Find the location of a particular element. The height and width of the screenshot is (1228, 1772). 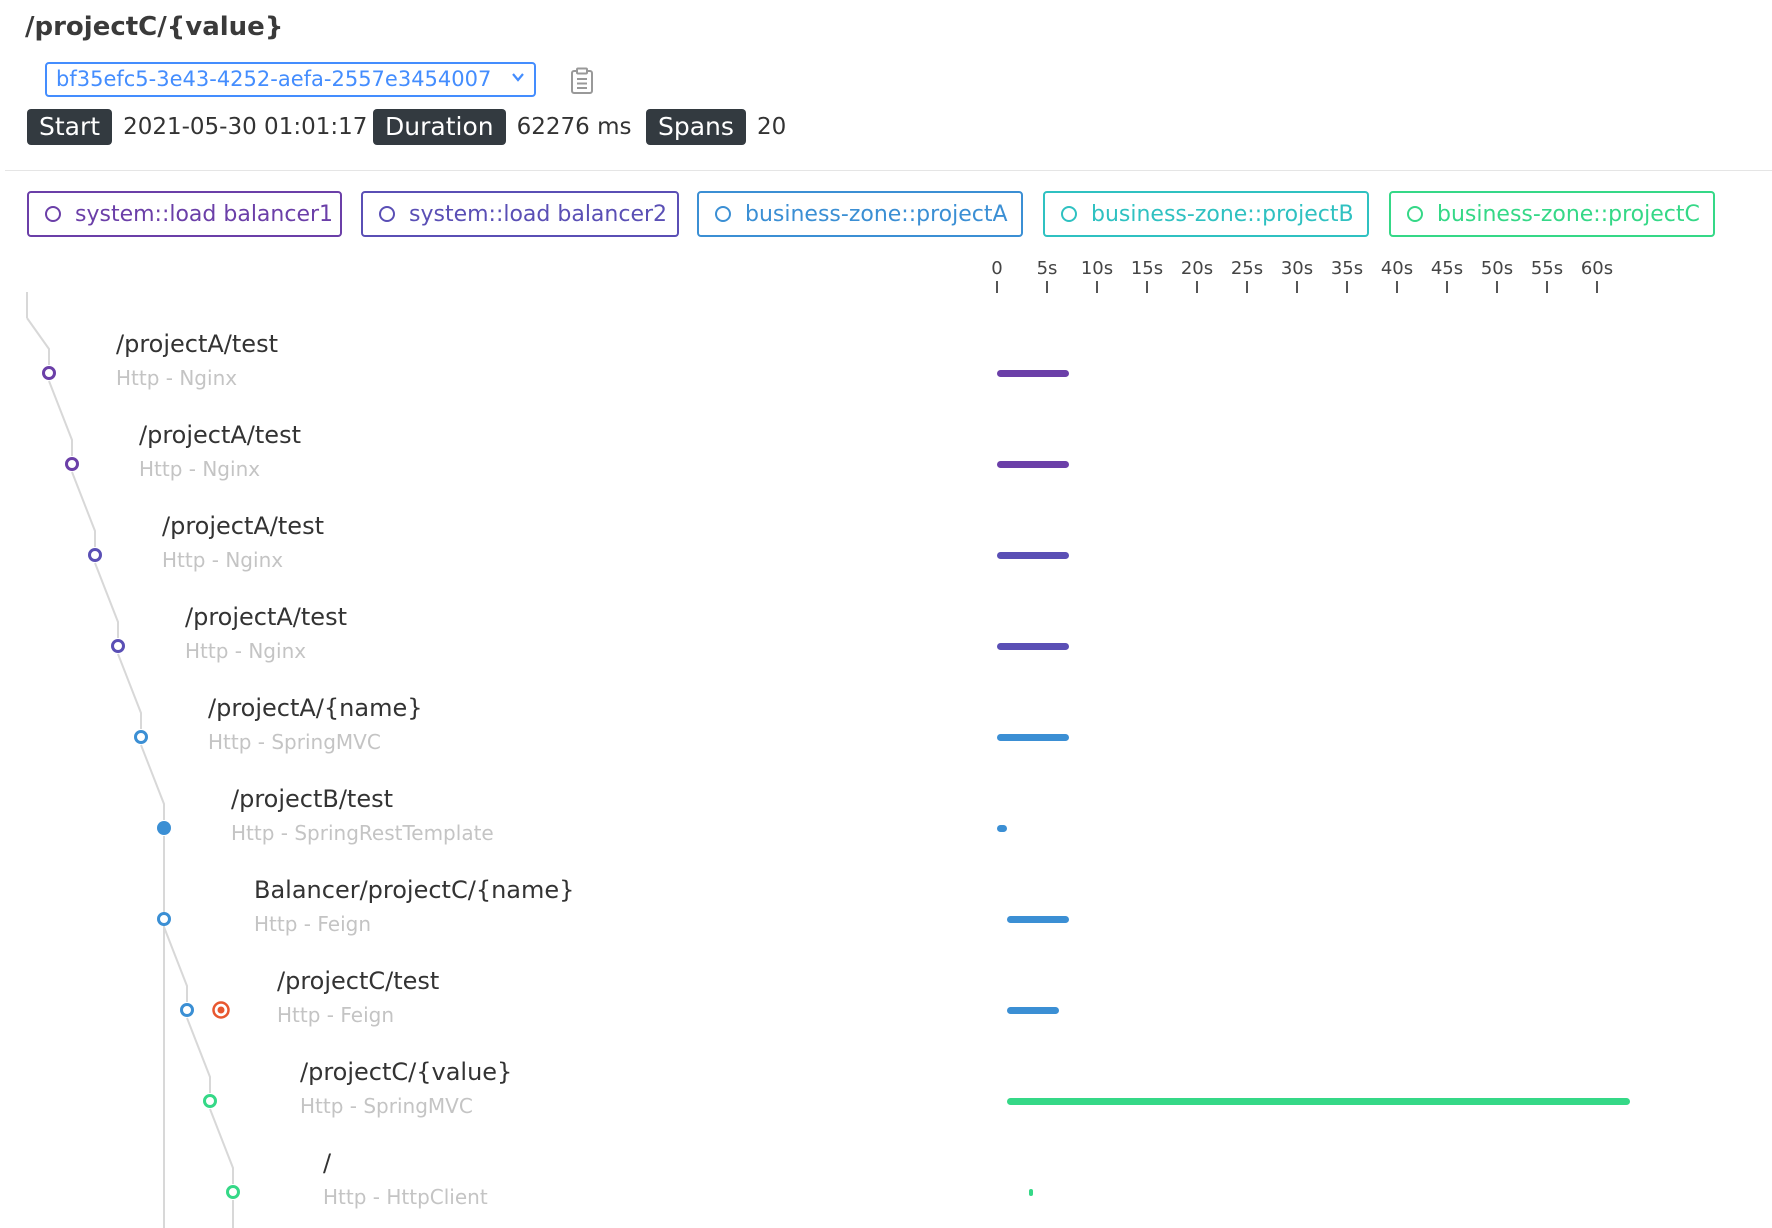

span-name: /projectC/test is located at coordinates (358, 981).